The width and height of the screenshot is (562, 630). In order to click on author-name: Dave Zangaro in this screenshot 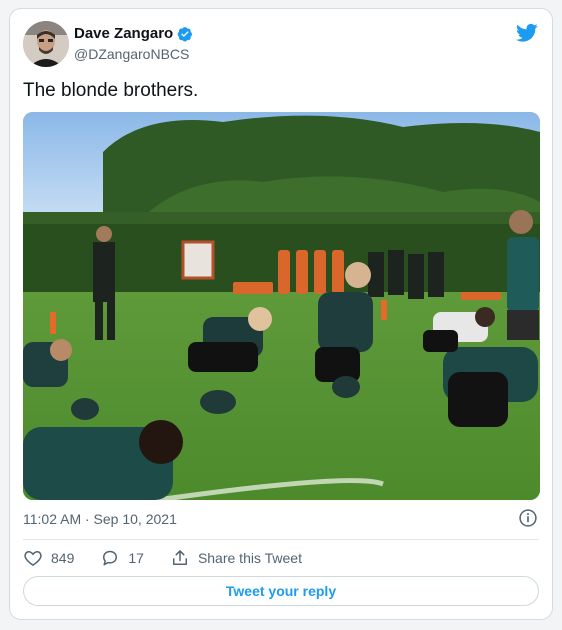, I will do `click(123, 33)`.